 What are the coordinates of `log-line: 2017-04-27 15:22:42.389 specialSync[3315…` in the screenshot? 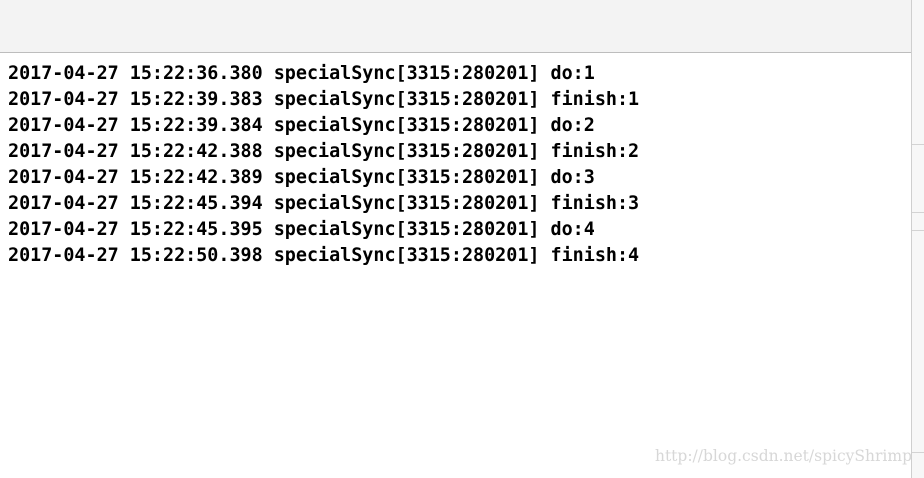 It's located at (301, 177).